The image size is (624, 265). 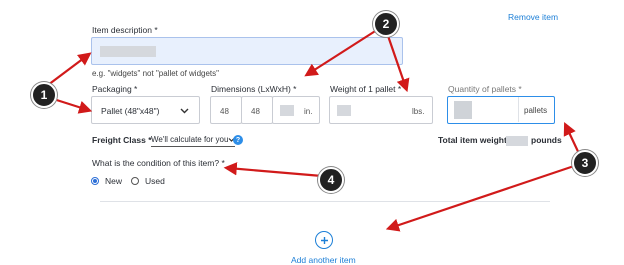 What do you see at coordinates (44, 95) in the screenshot?
I see `annotation-badge-1: 1` at bounding box center [44, 95].